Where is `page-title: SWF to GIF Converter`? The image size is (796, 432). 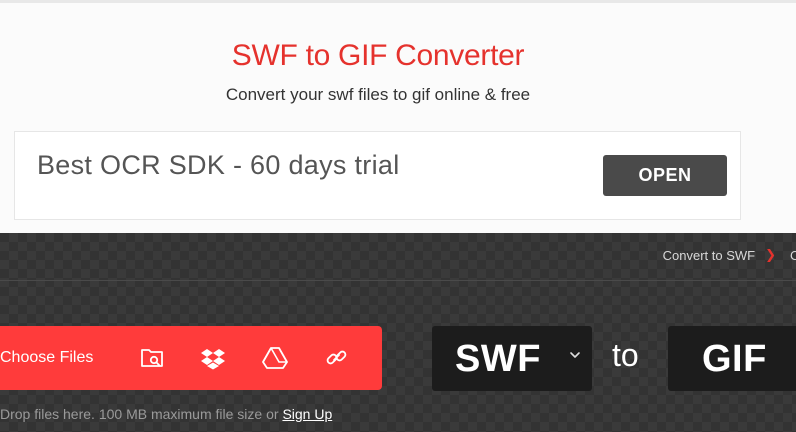 page-title: SWF to GIF Converter is located at coordinates (378, 55).